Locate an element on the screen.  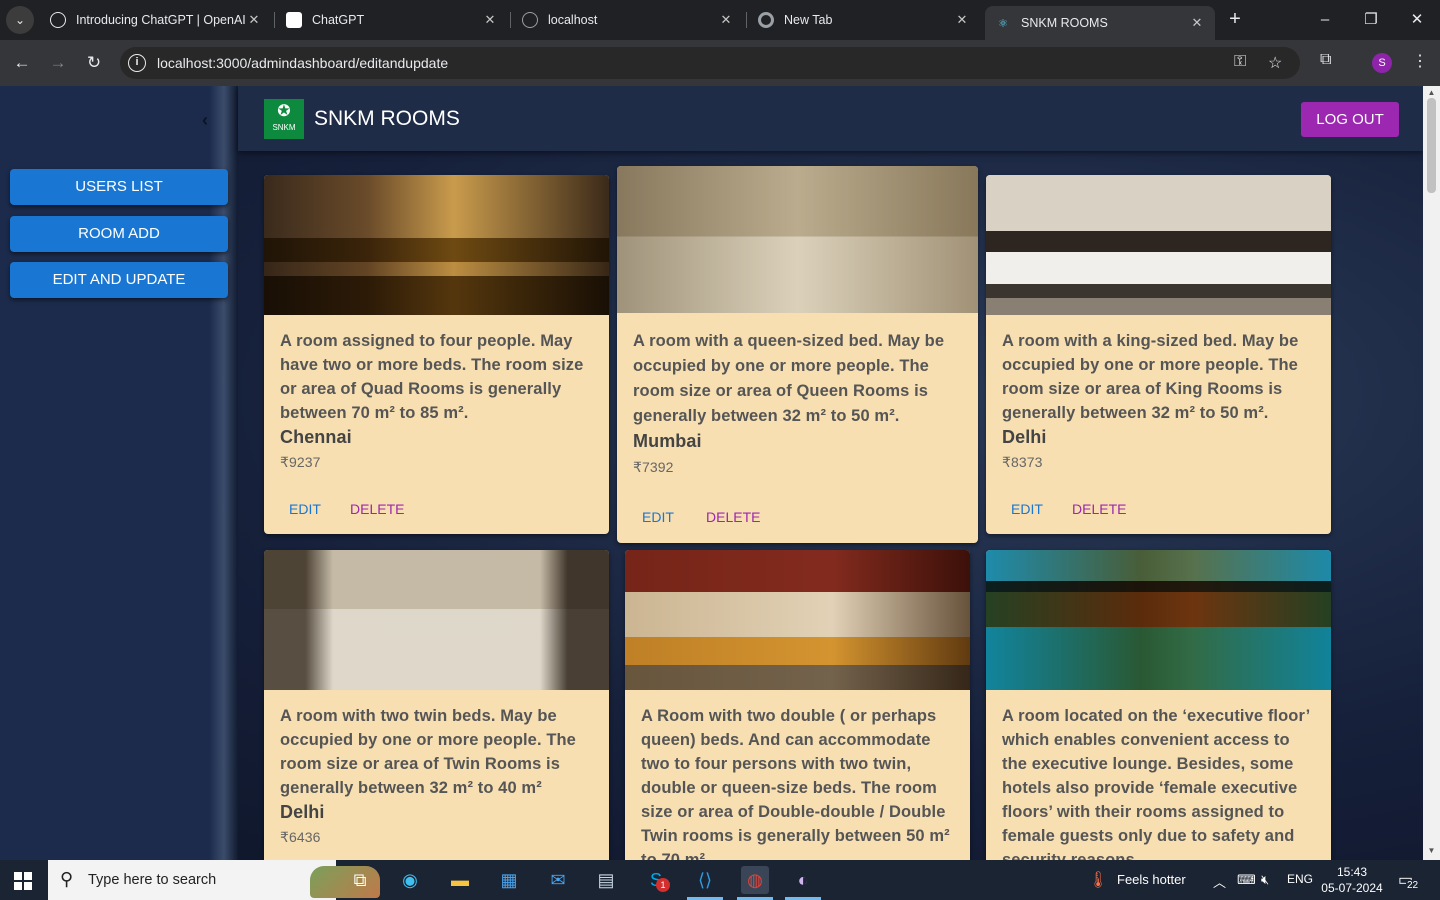
room-price: ₹6436 is located at coordinates (300, 837).